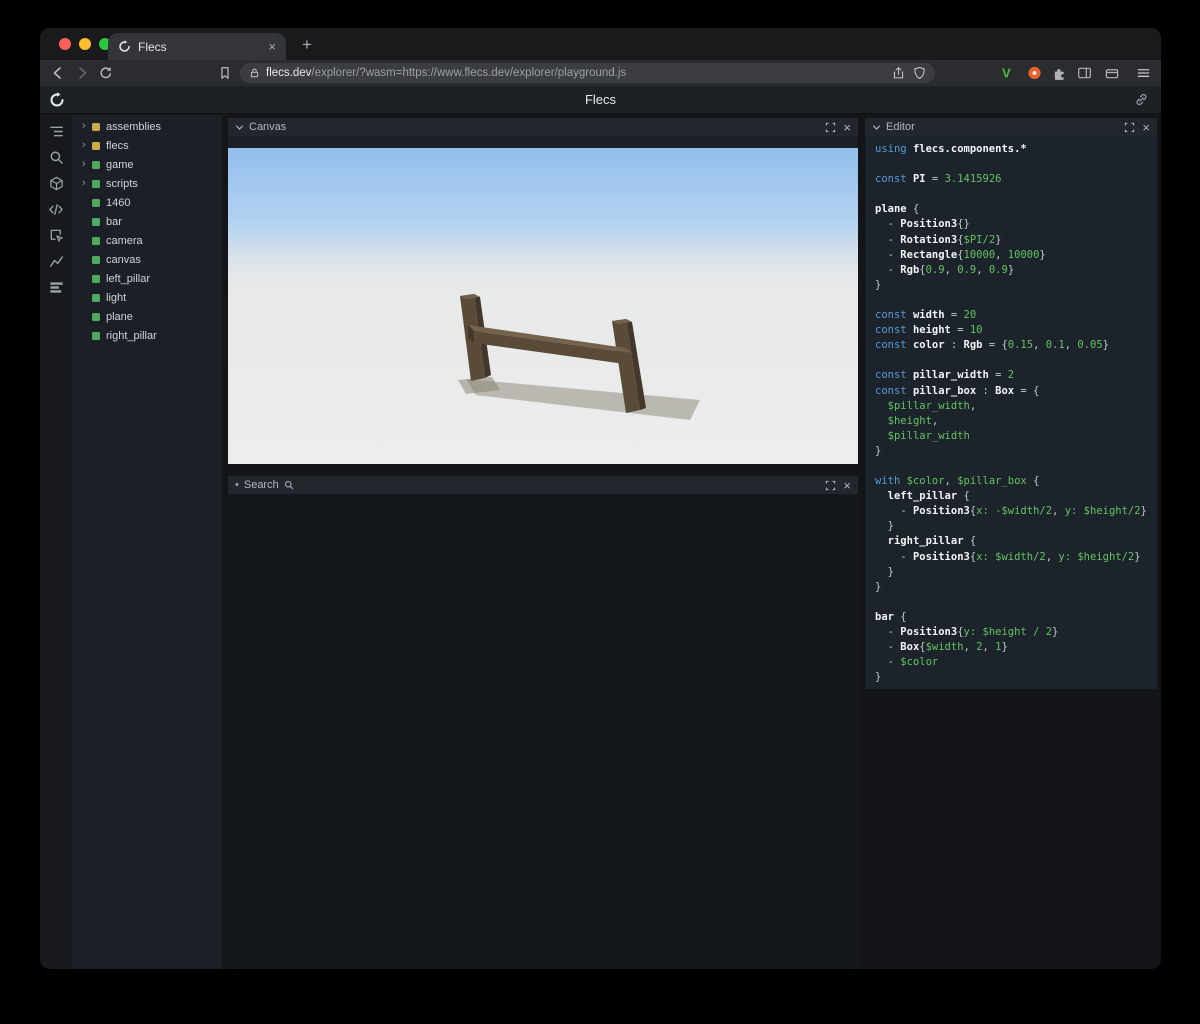 Image resolution: width=1200 pixels, height=1024 pixels. I want to click on v-extension-button: V, so click(1006, 73).